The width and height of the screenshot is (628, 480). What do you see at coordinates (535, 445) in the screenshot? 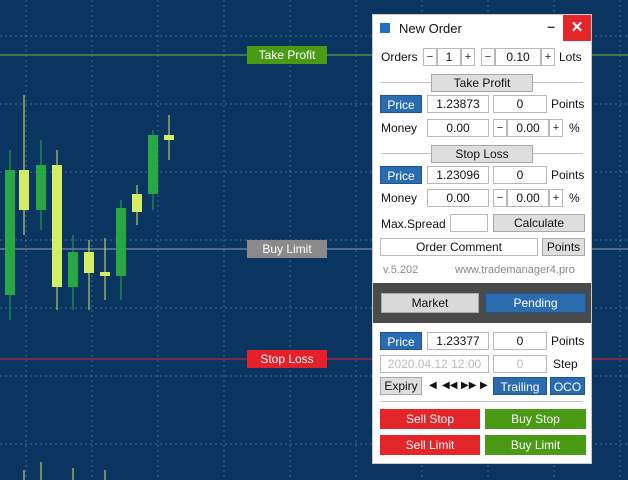
I see `buy-limit-button: Buy Limit` at bounding box center [535, 445].